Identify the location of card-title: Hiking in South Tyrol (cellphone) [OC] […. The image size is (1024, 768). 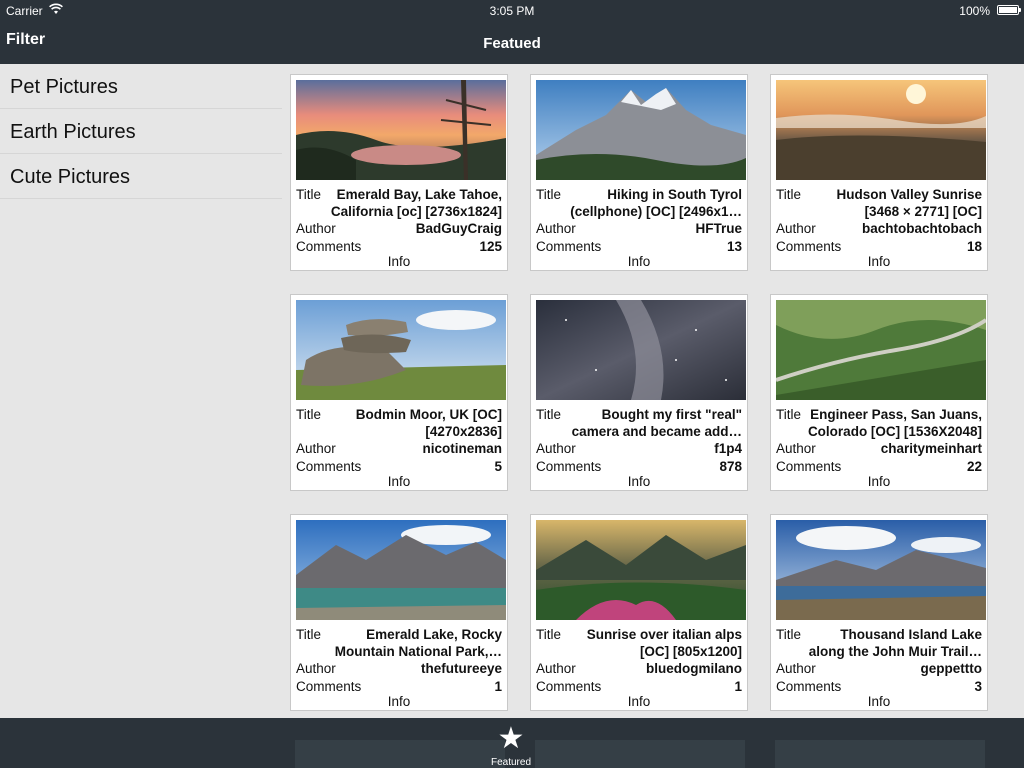
(656, 203).